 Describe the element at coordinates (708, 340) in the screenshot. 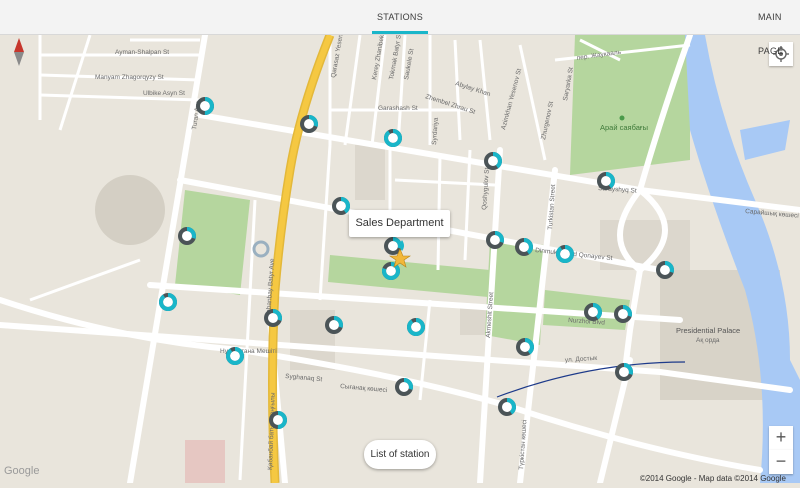

I see `label-akorda: Ақ орда` at that location.